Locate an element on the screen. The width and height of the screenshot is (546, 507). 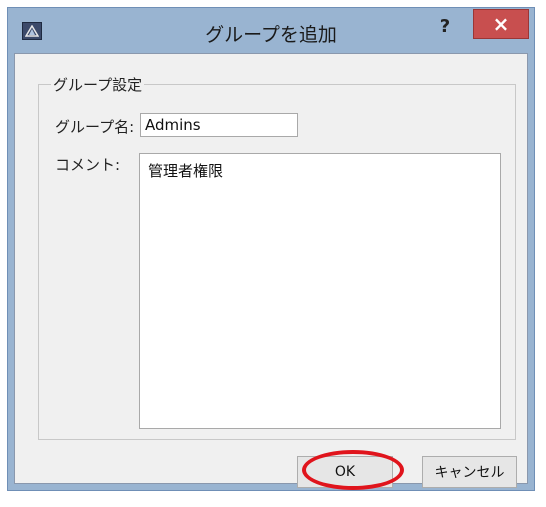
group-name-input is located at coordinates (219, 125).